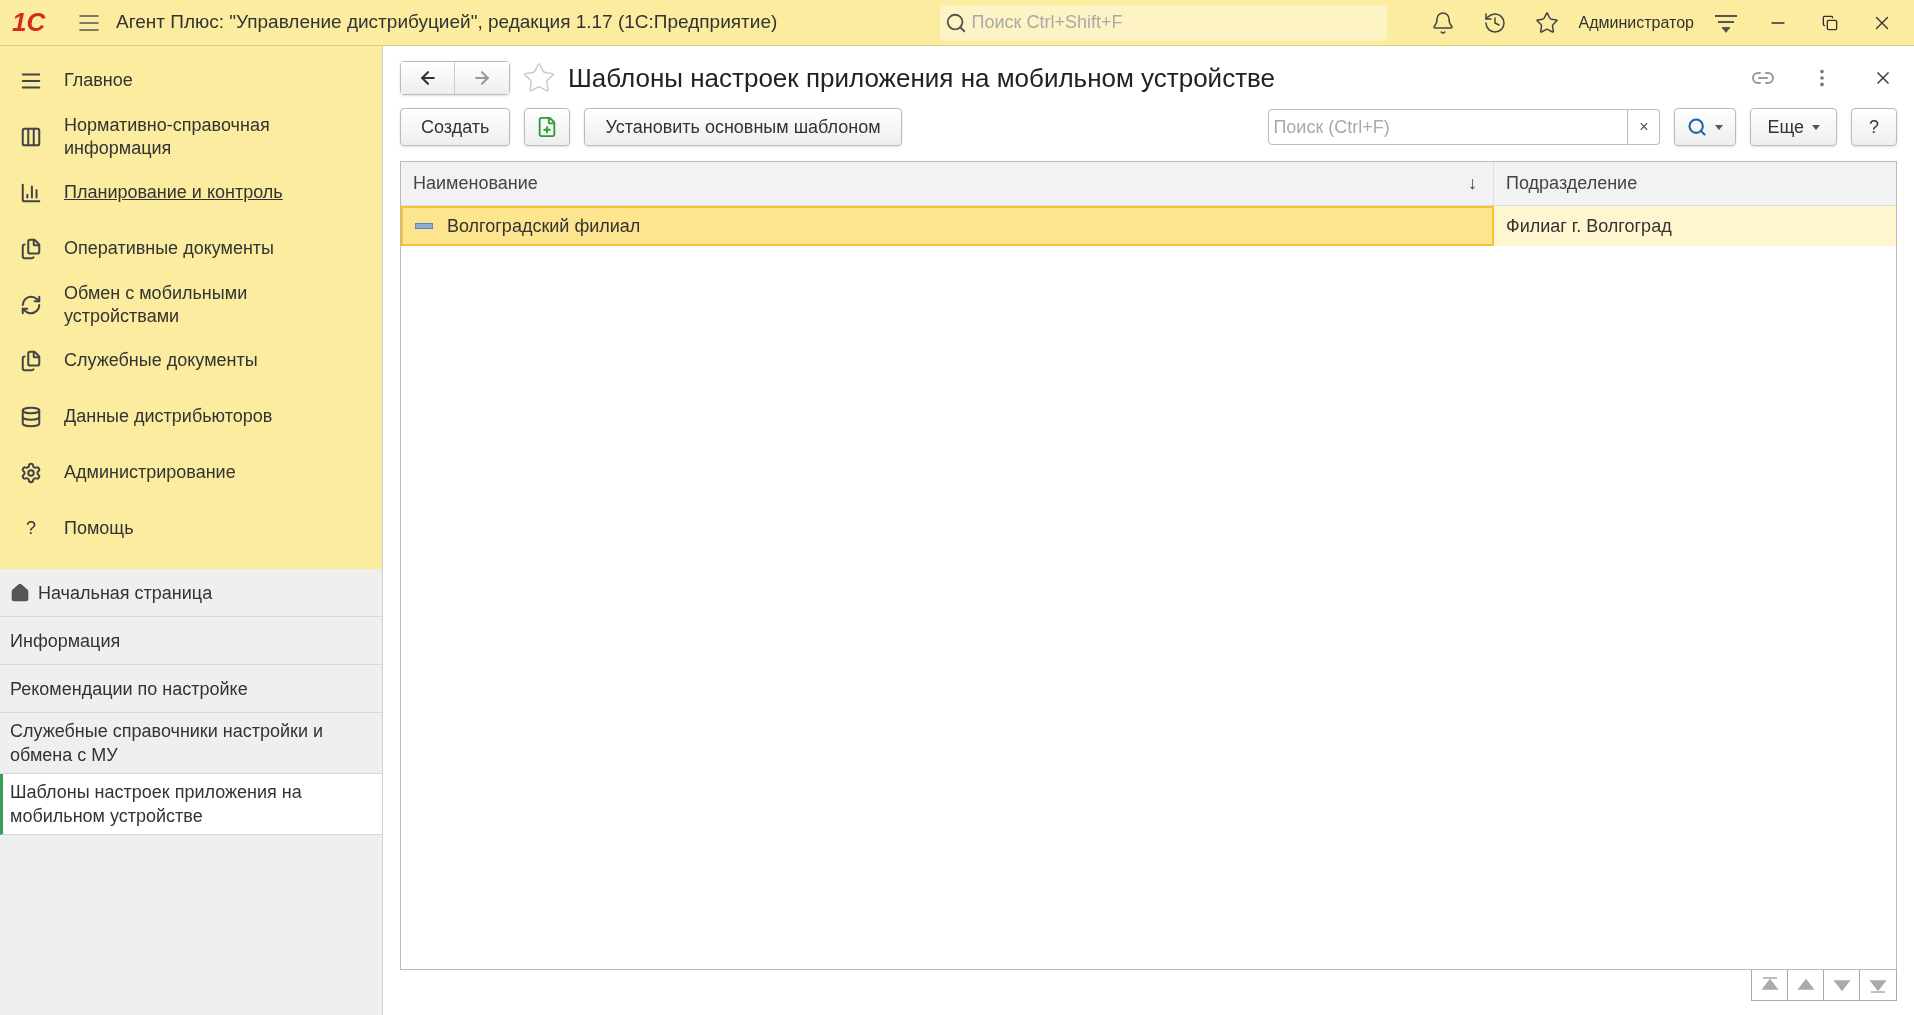 This screenshot has width=1914, height=1015. Describe the element at coordinates (173, 192) in the screenshot. I see `section-link: Планирование и контроль` at that location.